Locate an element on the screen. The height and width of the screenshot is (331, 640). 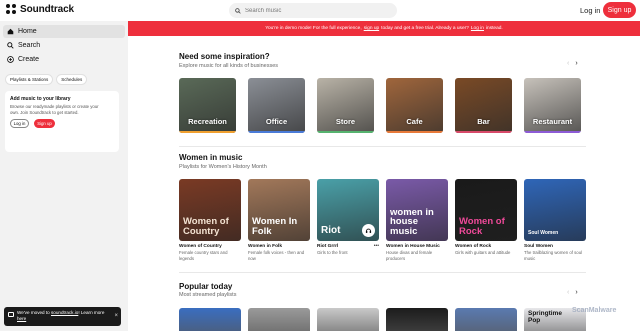
playlist-cover: Women In Folk is located at coordinates (279, 210).